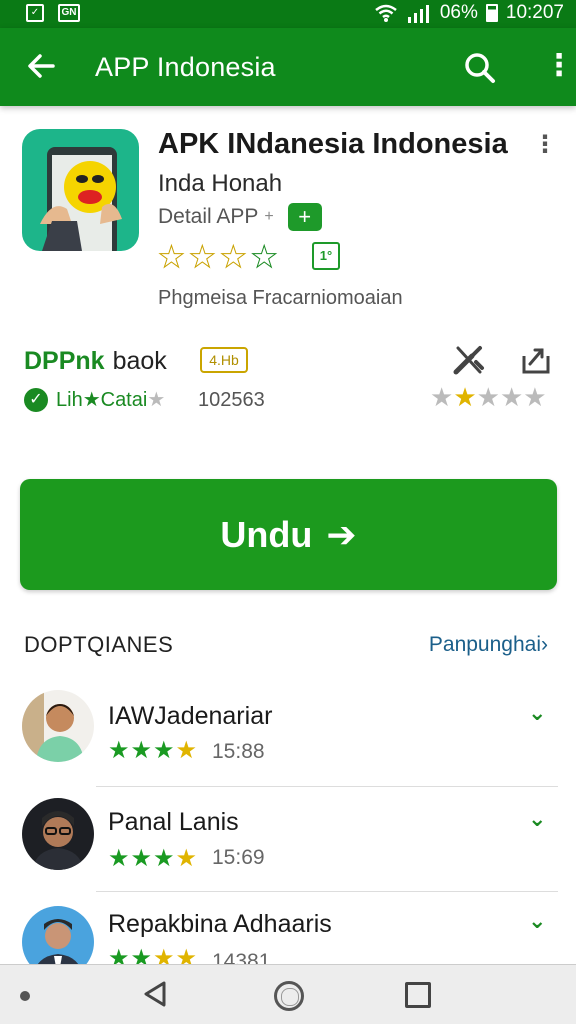 The image size is (576, 1024). I want to click on back-arrow-icon, so click(41, 67).